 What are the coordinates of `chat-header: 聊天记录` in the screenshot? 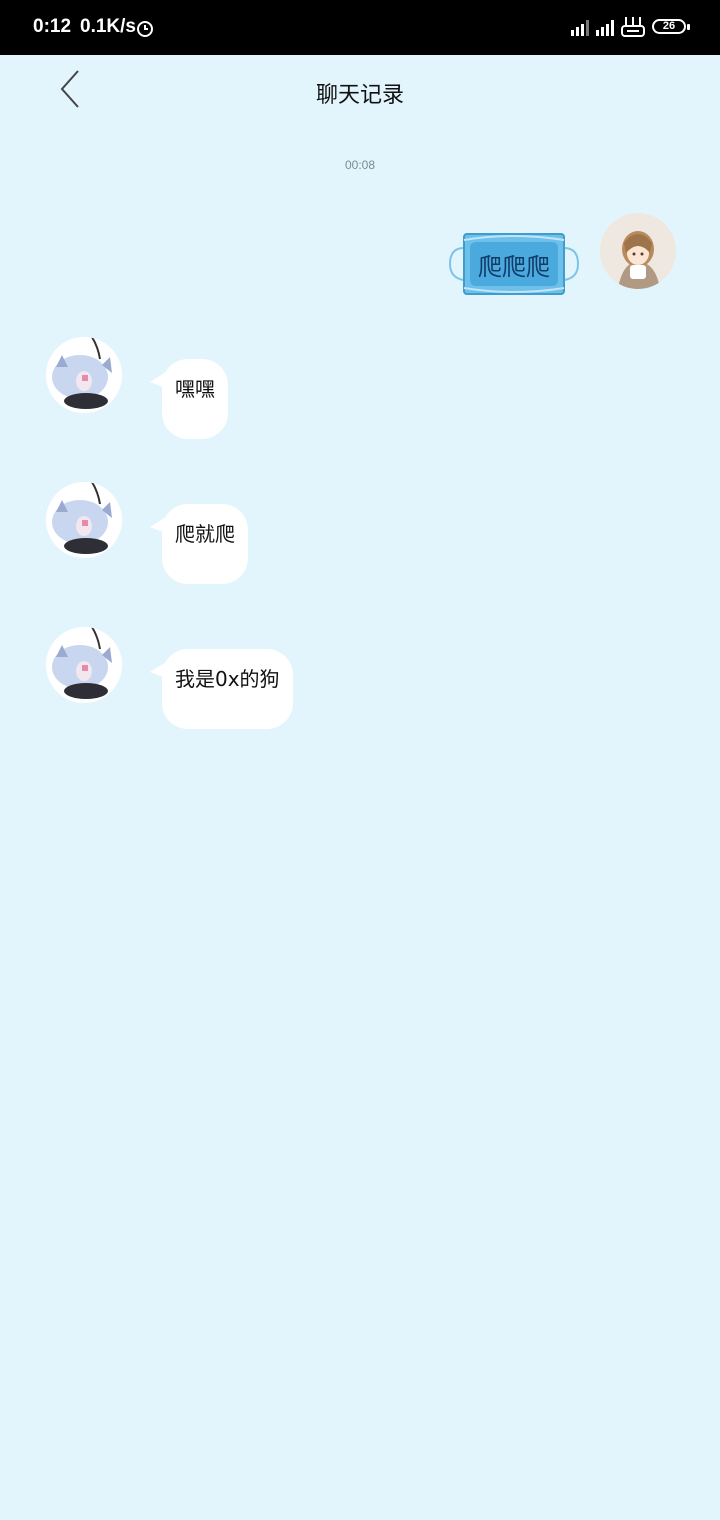 It's located at (360, 90).